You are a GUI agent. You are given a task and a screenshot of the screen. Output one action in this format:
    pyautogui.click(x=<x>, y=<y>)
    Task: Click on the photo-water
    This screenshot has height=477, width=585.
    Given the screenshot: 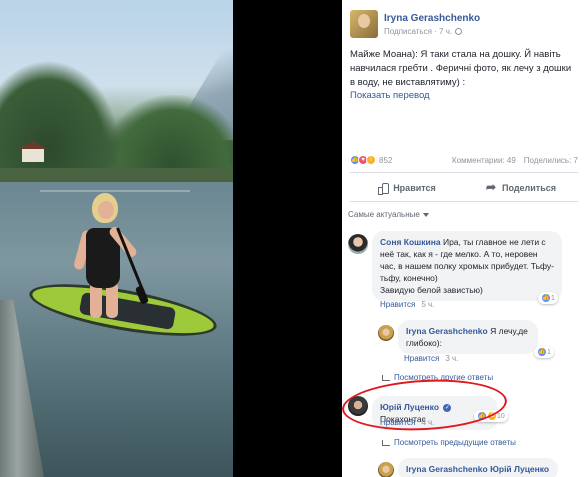 What is the action you would take?
    pyautogui.click(x=115, y=191)
    